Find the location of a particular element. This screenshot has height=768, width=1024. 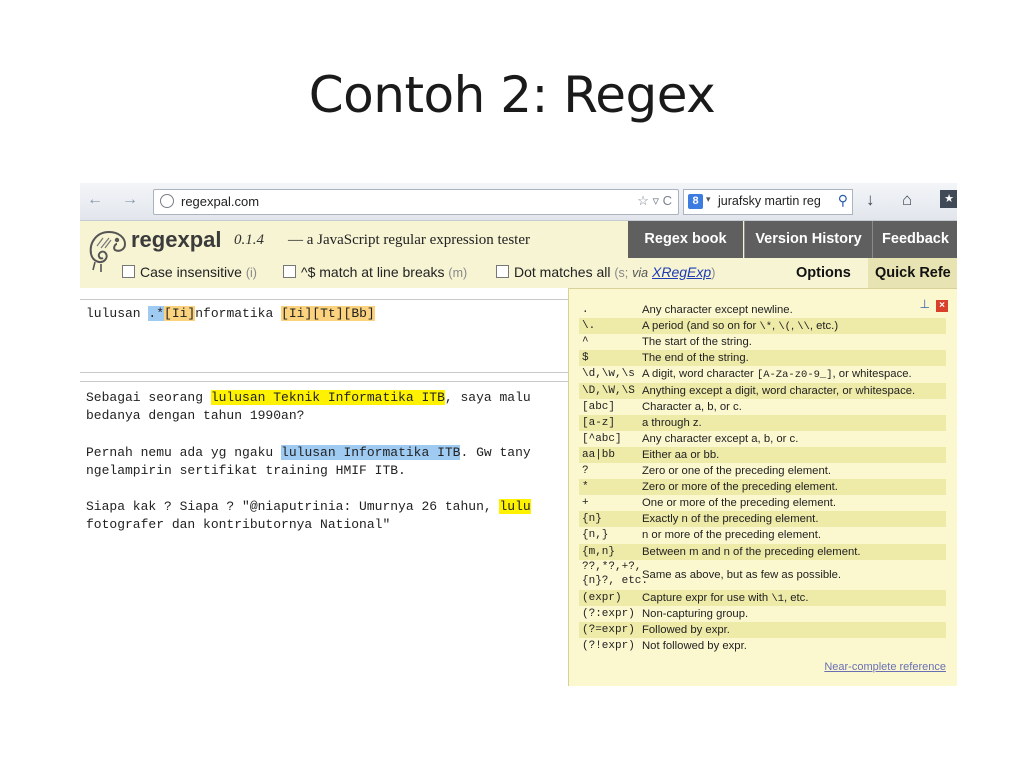

quick-reference-row: [^abc] Any character except a, b, or c. is located at coordinates (762, 439).